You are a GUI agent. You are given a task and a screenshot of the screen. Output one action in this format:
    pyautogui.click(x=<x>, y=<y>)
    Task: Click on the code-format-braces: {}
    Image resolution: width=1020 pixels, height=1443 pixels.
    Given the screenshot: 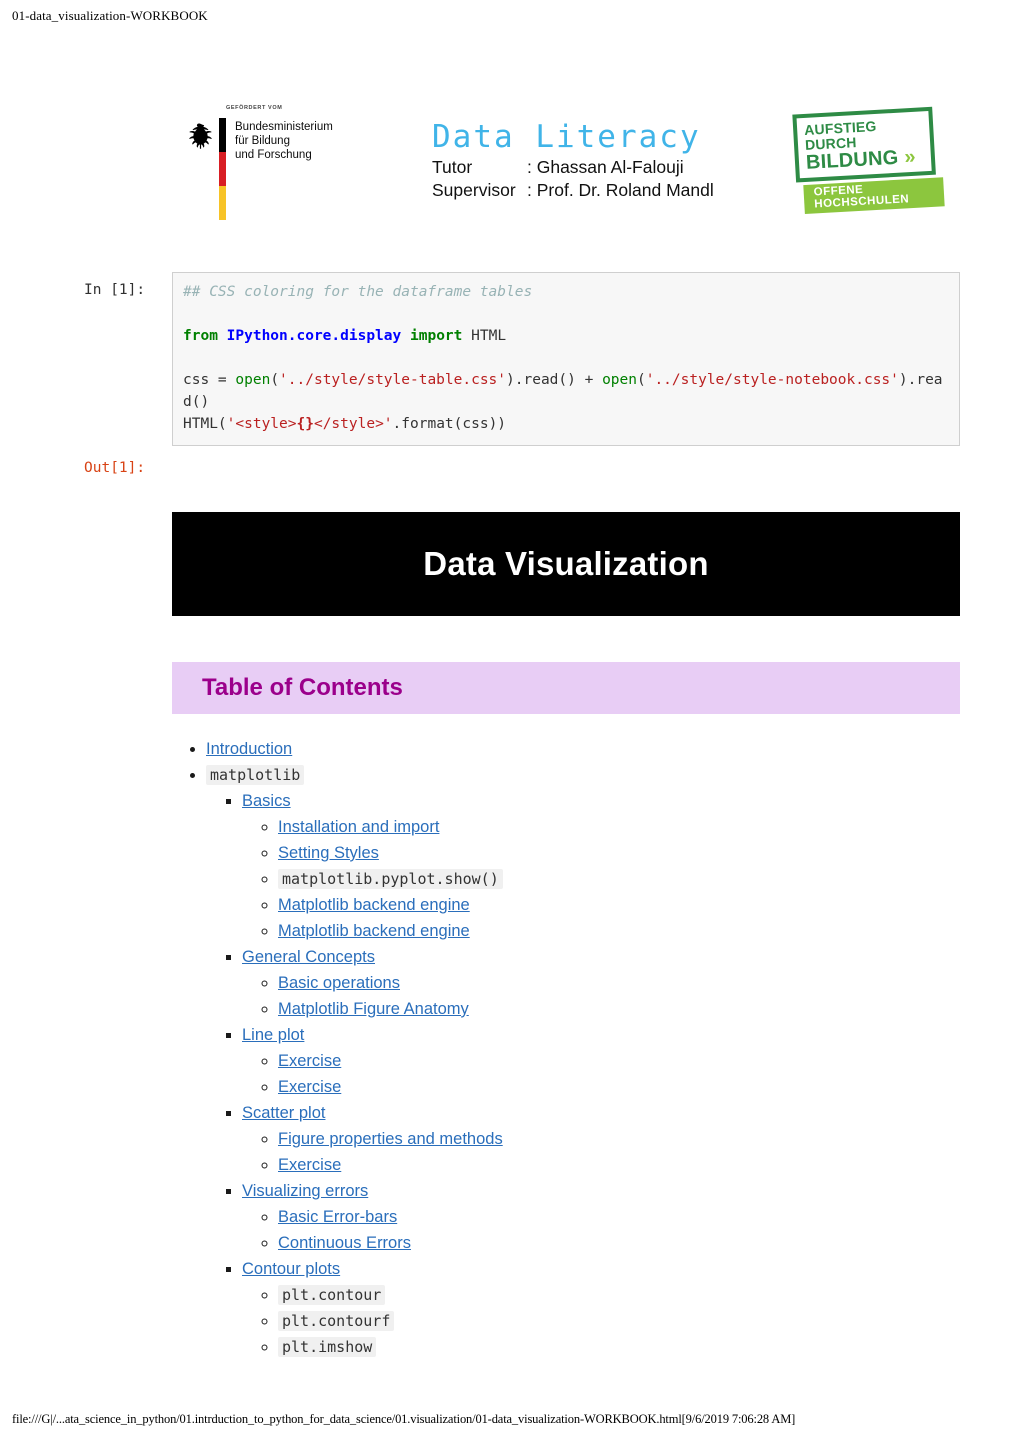 What is the action you would take?
    pyautogui.click(x=305, y=424)
    